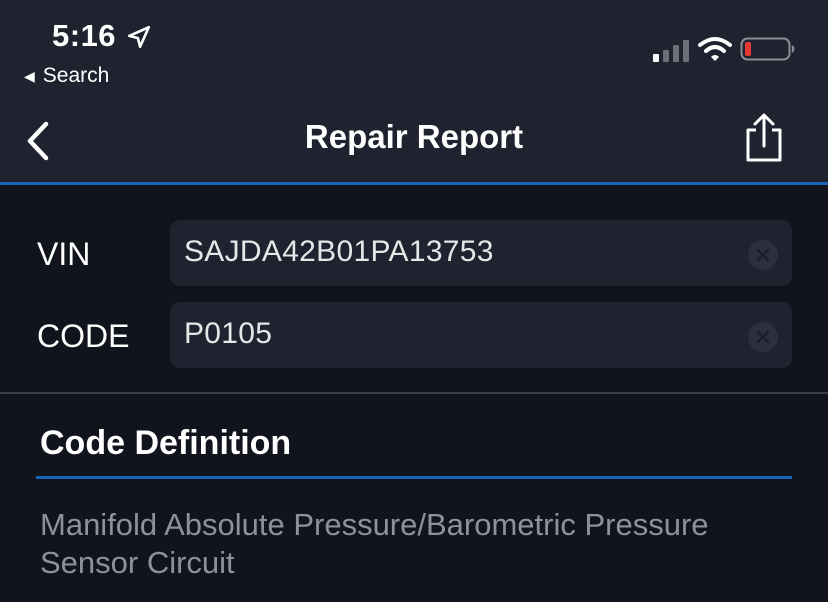 The width and height of the screenshot is (828, 602). I want to click on status-time: 5:16, so click(84, 35).